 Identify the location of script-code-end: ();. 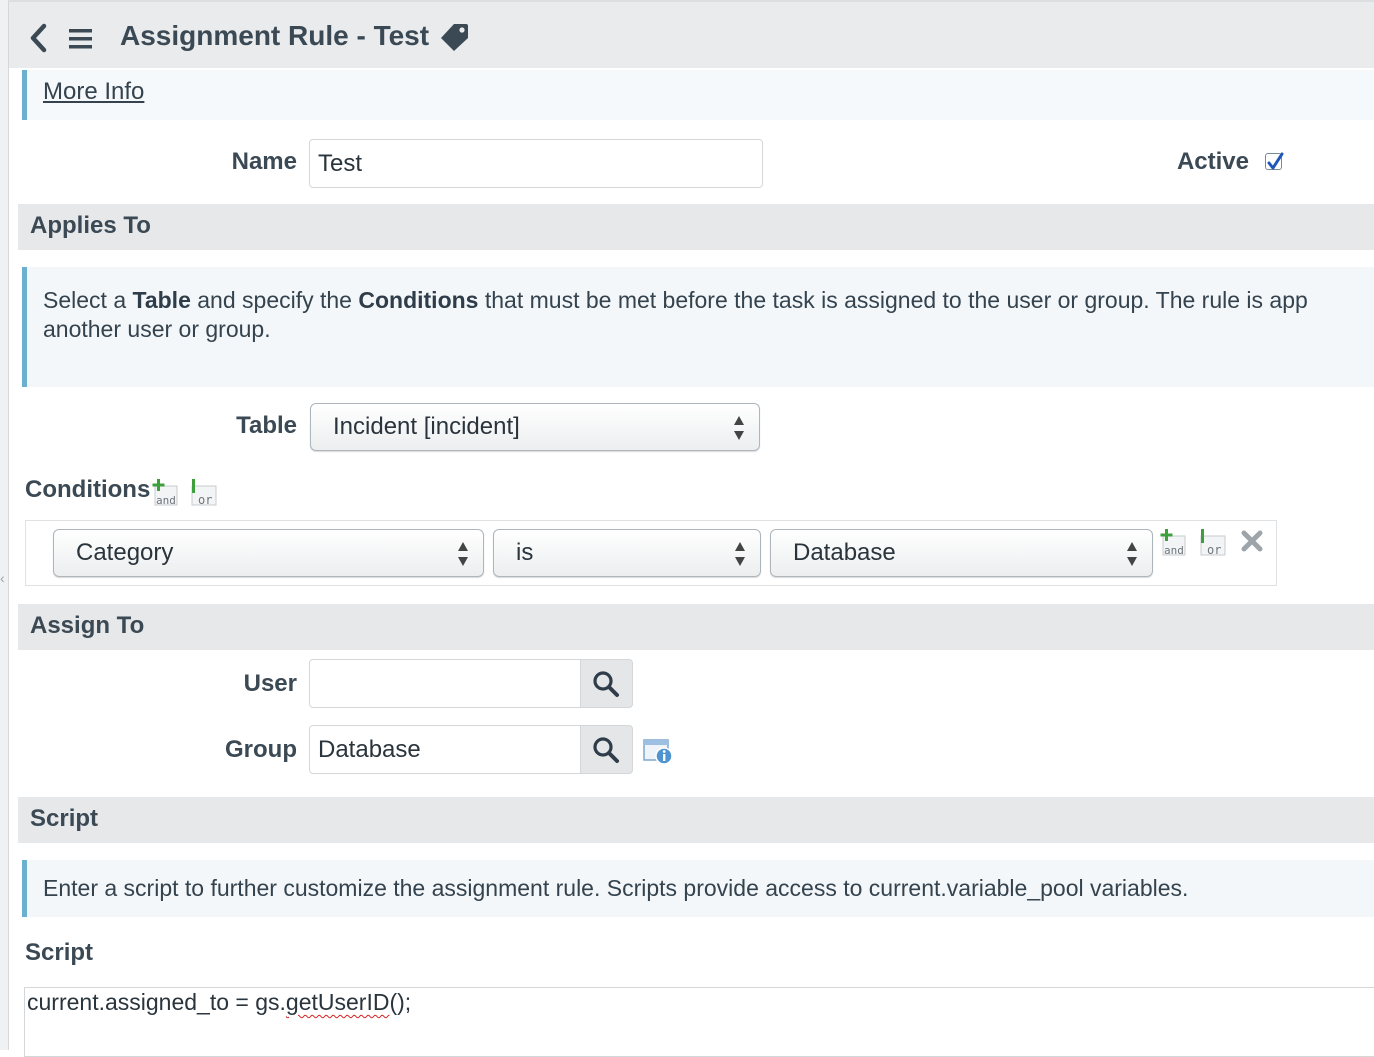
(400, 1002).